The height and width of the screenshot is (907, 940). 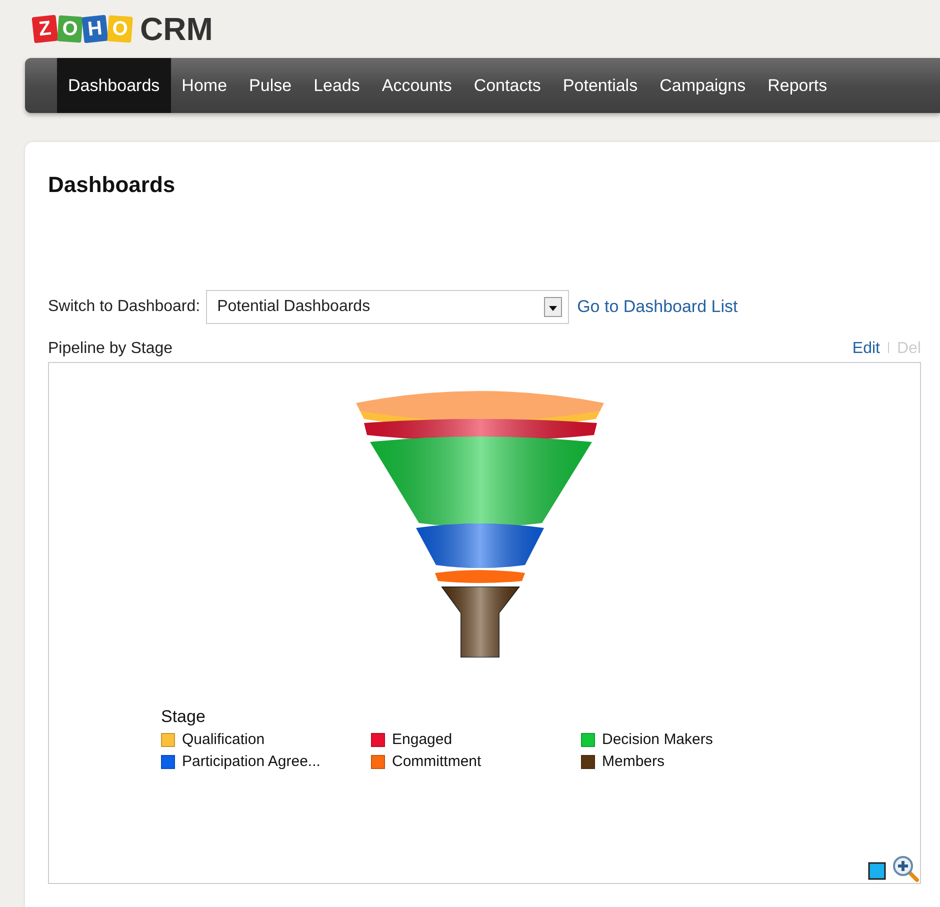 What do you see at coordinates (336, 85) in the screenshot?
I see `nav-tab: Leads` at bounding box center [336, 85].